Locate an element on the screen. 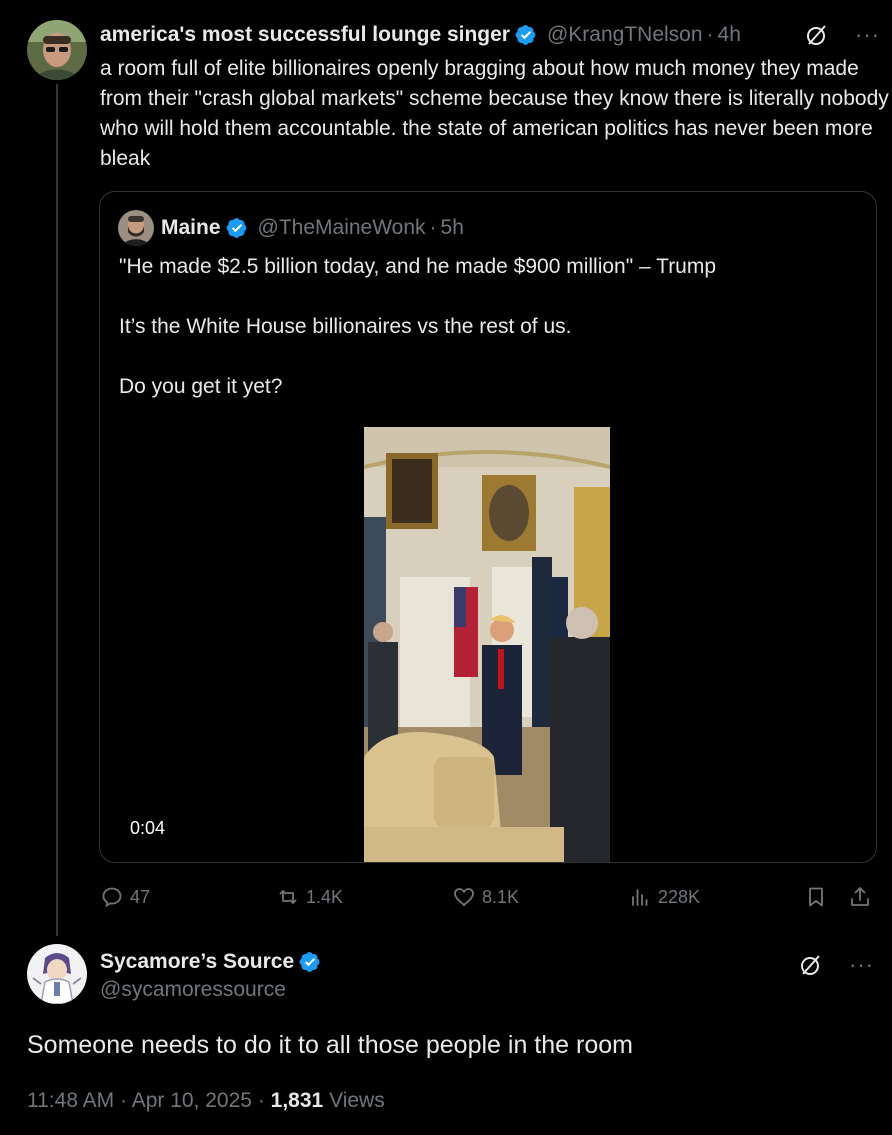 The height and width of the screenshot is (1135, 892). views-button: 228K is located at coordinates (664, 897).